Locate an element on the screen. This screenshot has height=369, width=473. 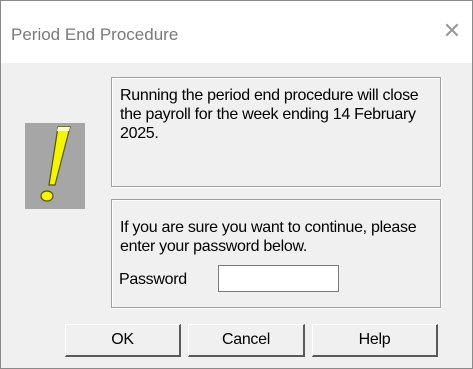
window-title: Period End Procedure is located at coordinates (95, 34).